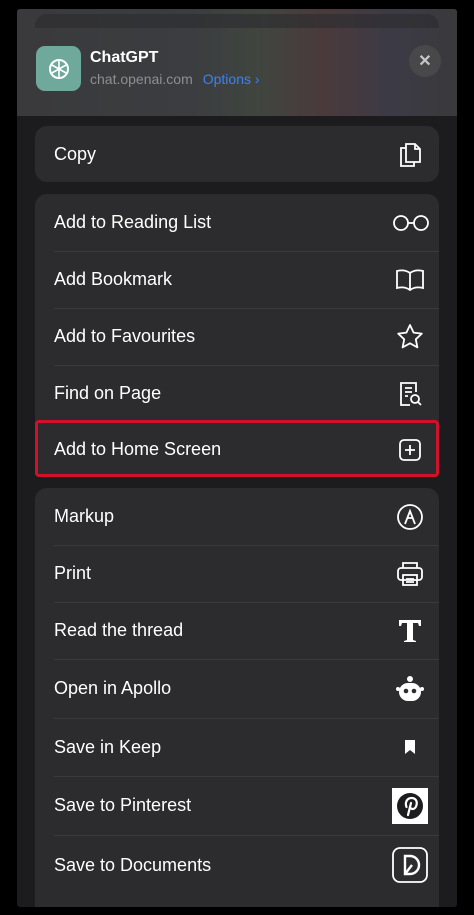 The image size is (474, 915). Describe the element at coordinates (73, 573) in the screenshot. I see `action-label: Print` at that location.